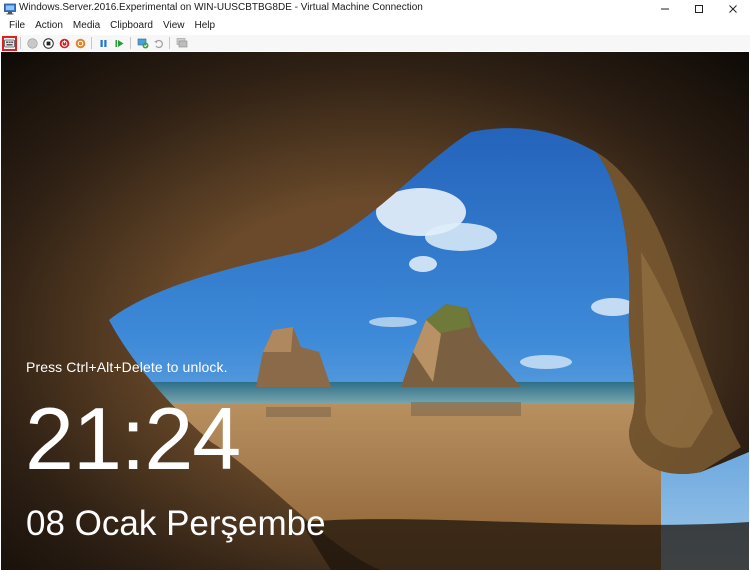 The width and height of the screenshot is (750, 571). What do you see at coordinates (176, 523) in the screenshot?
I see `lockscreen-date: 08 Ocak Perşembe` at bounding box center [176, 523].